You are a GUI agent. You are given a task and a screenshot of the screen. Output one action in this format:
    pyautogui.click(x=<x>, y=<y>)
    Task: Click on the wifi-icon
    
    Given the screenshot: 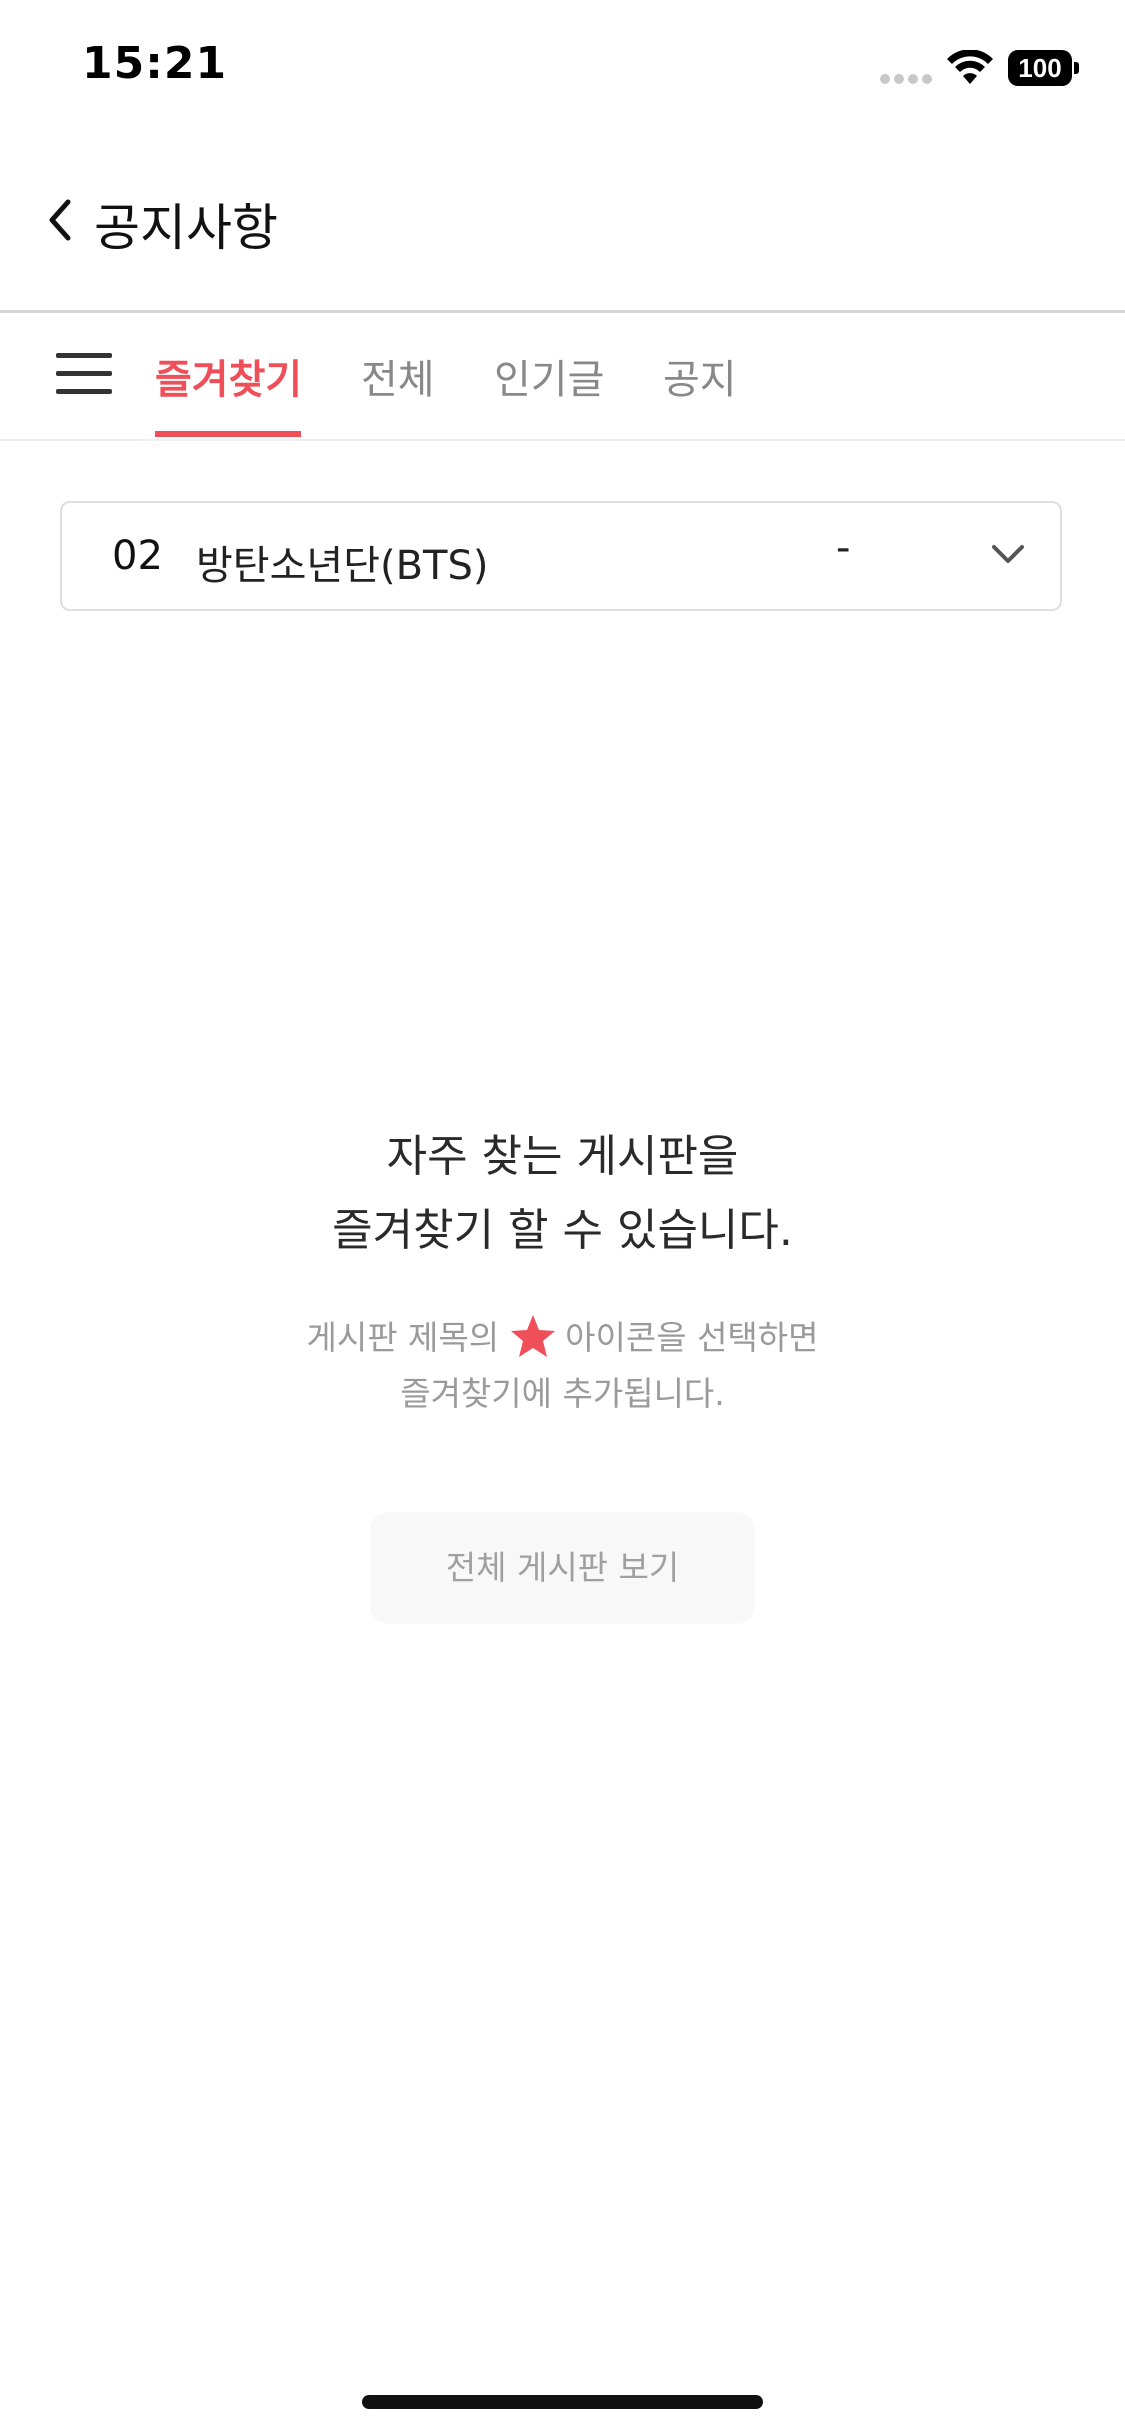 What is the action you would take?
    pyautogui.click(x=970, y=67)
    